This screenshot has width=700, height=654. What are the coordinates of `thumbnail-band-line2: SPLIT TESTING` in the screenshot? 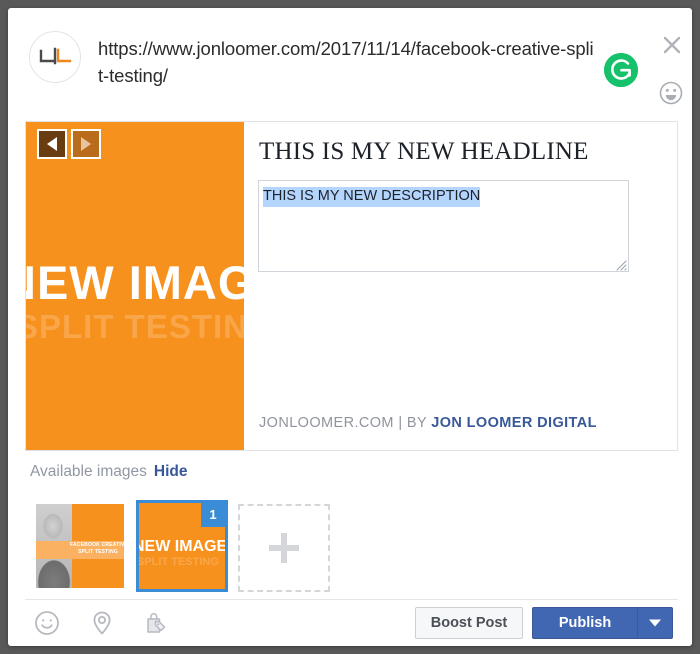 It's located at (98, 552).